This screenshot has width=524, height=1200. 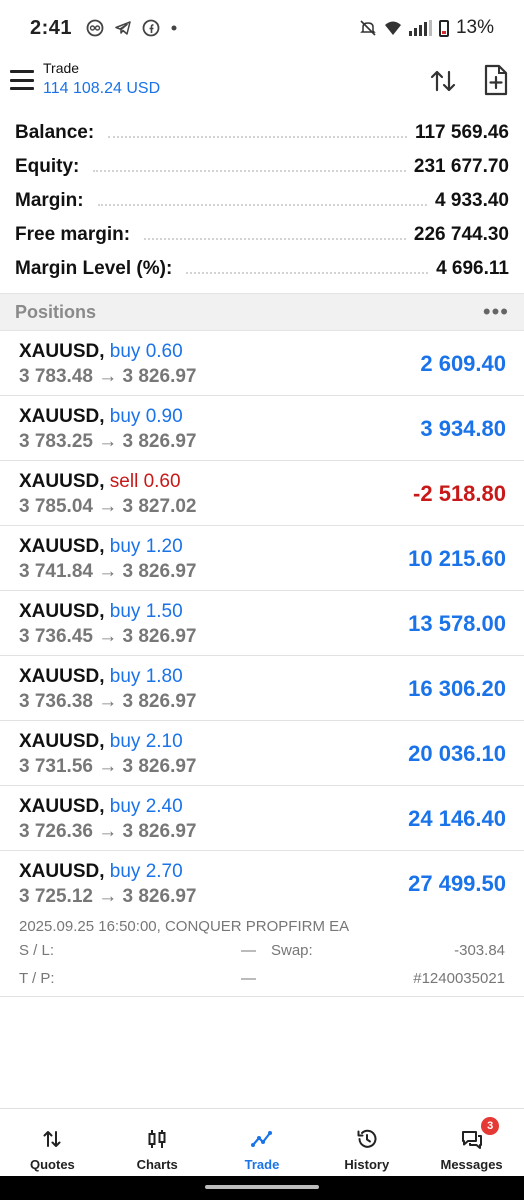 What do you see at coordinates (146, 806) in the screenshot?
I see `position-type: buy 2.40` at bounding box center [146, 806].